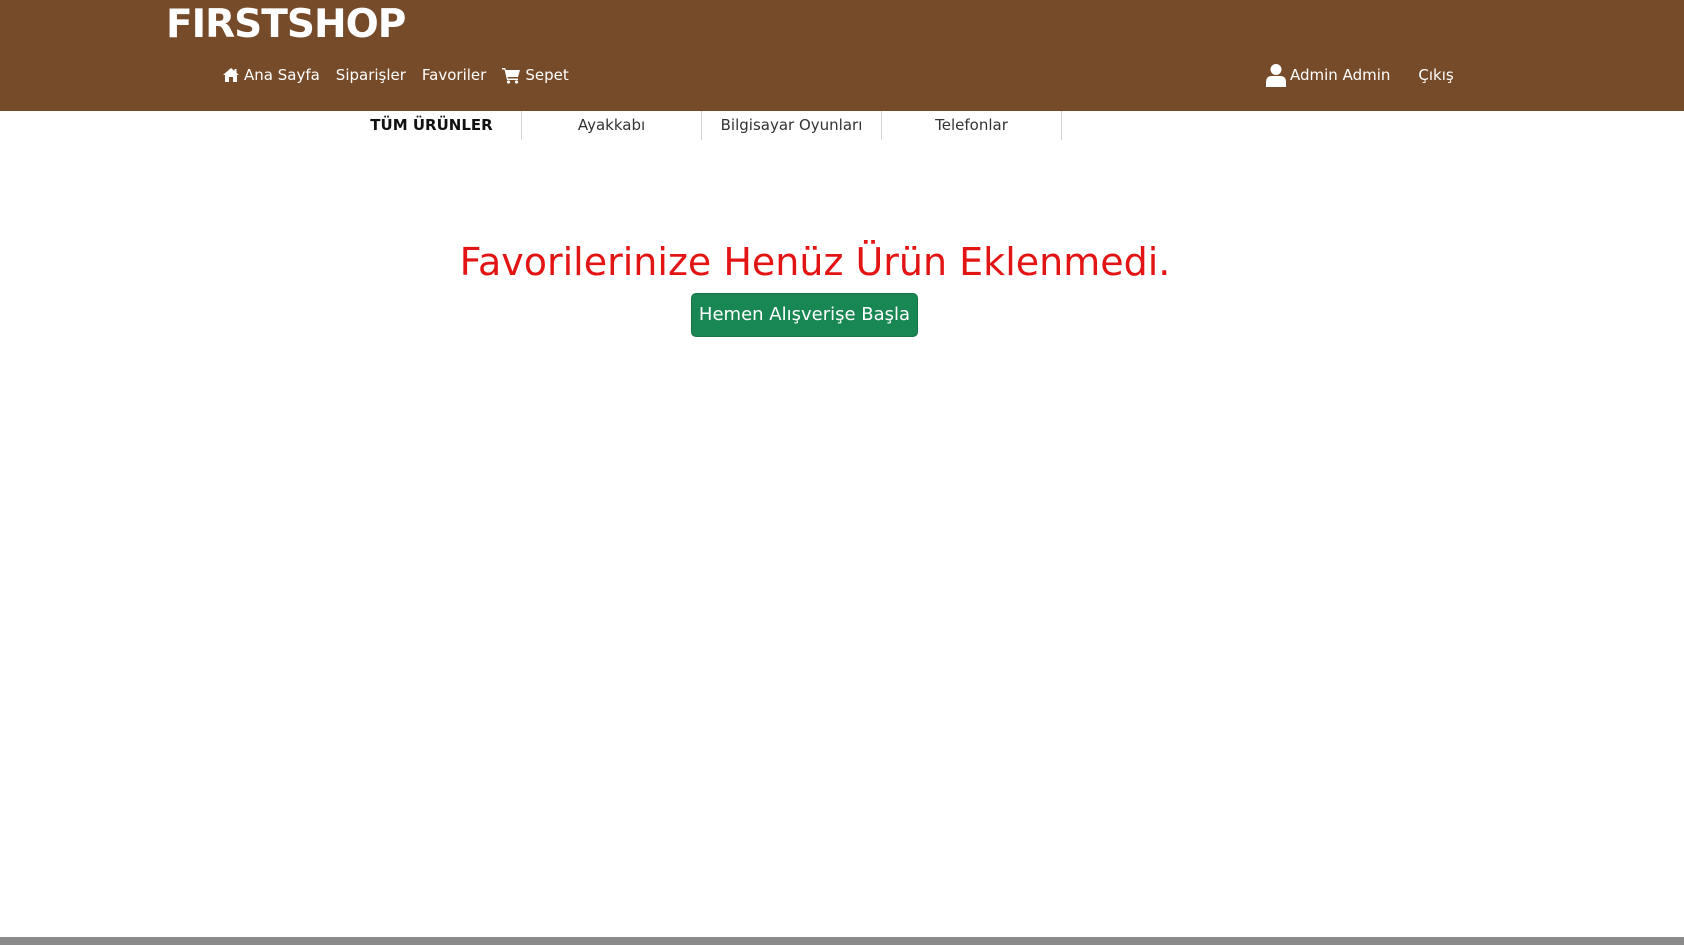 The image size is (1684, 945). What do you see at coordinates (972, 125) in the screenshot?
I see `category-tab-phones: Telefonlar` at bounding box center [972, 125].